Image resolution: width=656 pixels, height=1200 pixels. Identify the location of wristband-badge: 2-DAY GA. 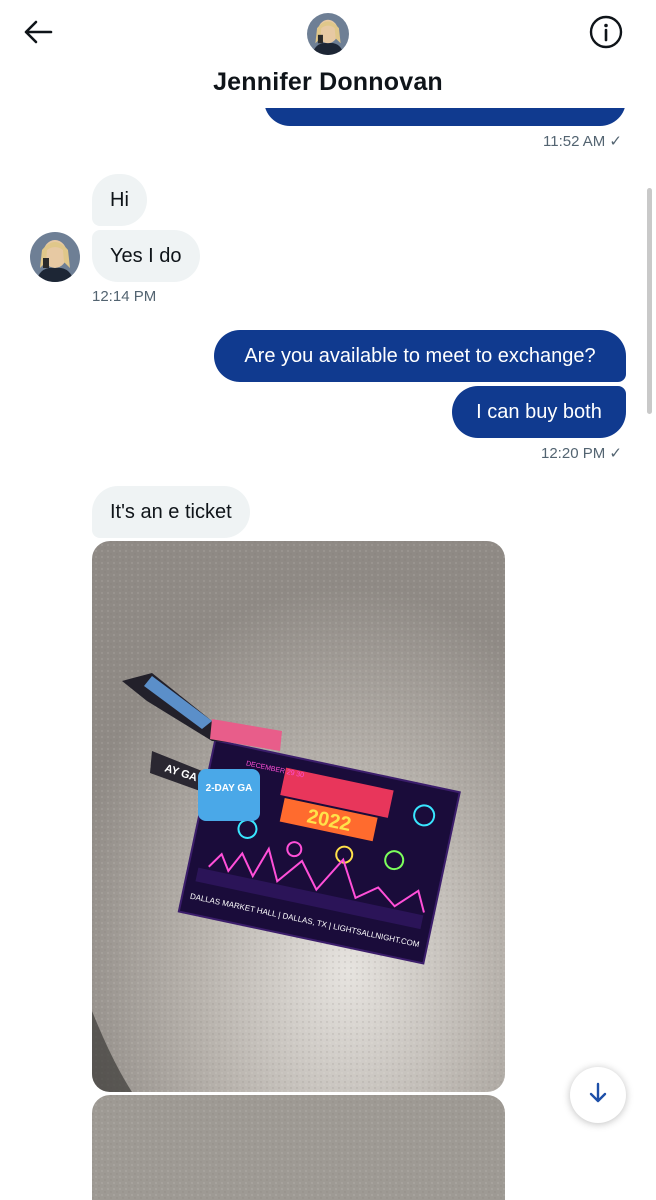
(229, 788).